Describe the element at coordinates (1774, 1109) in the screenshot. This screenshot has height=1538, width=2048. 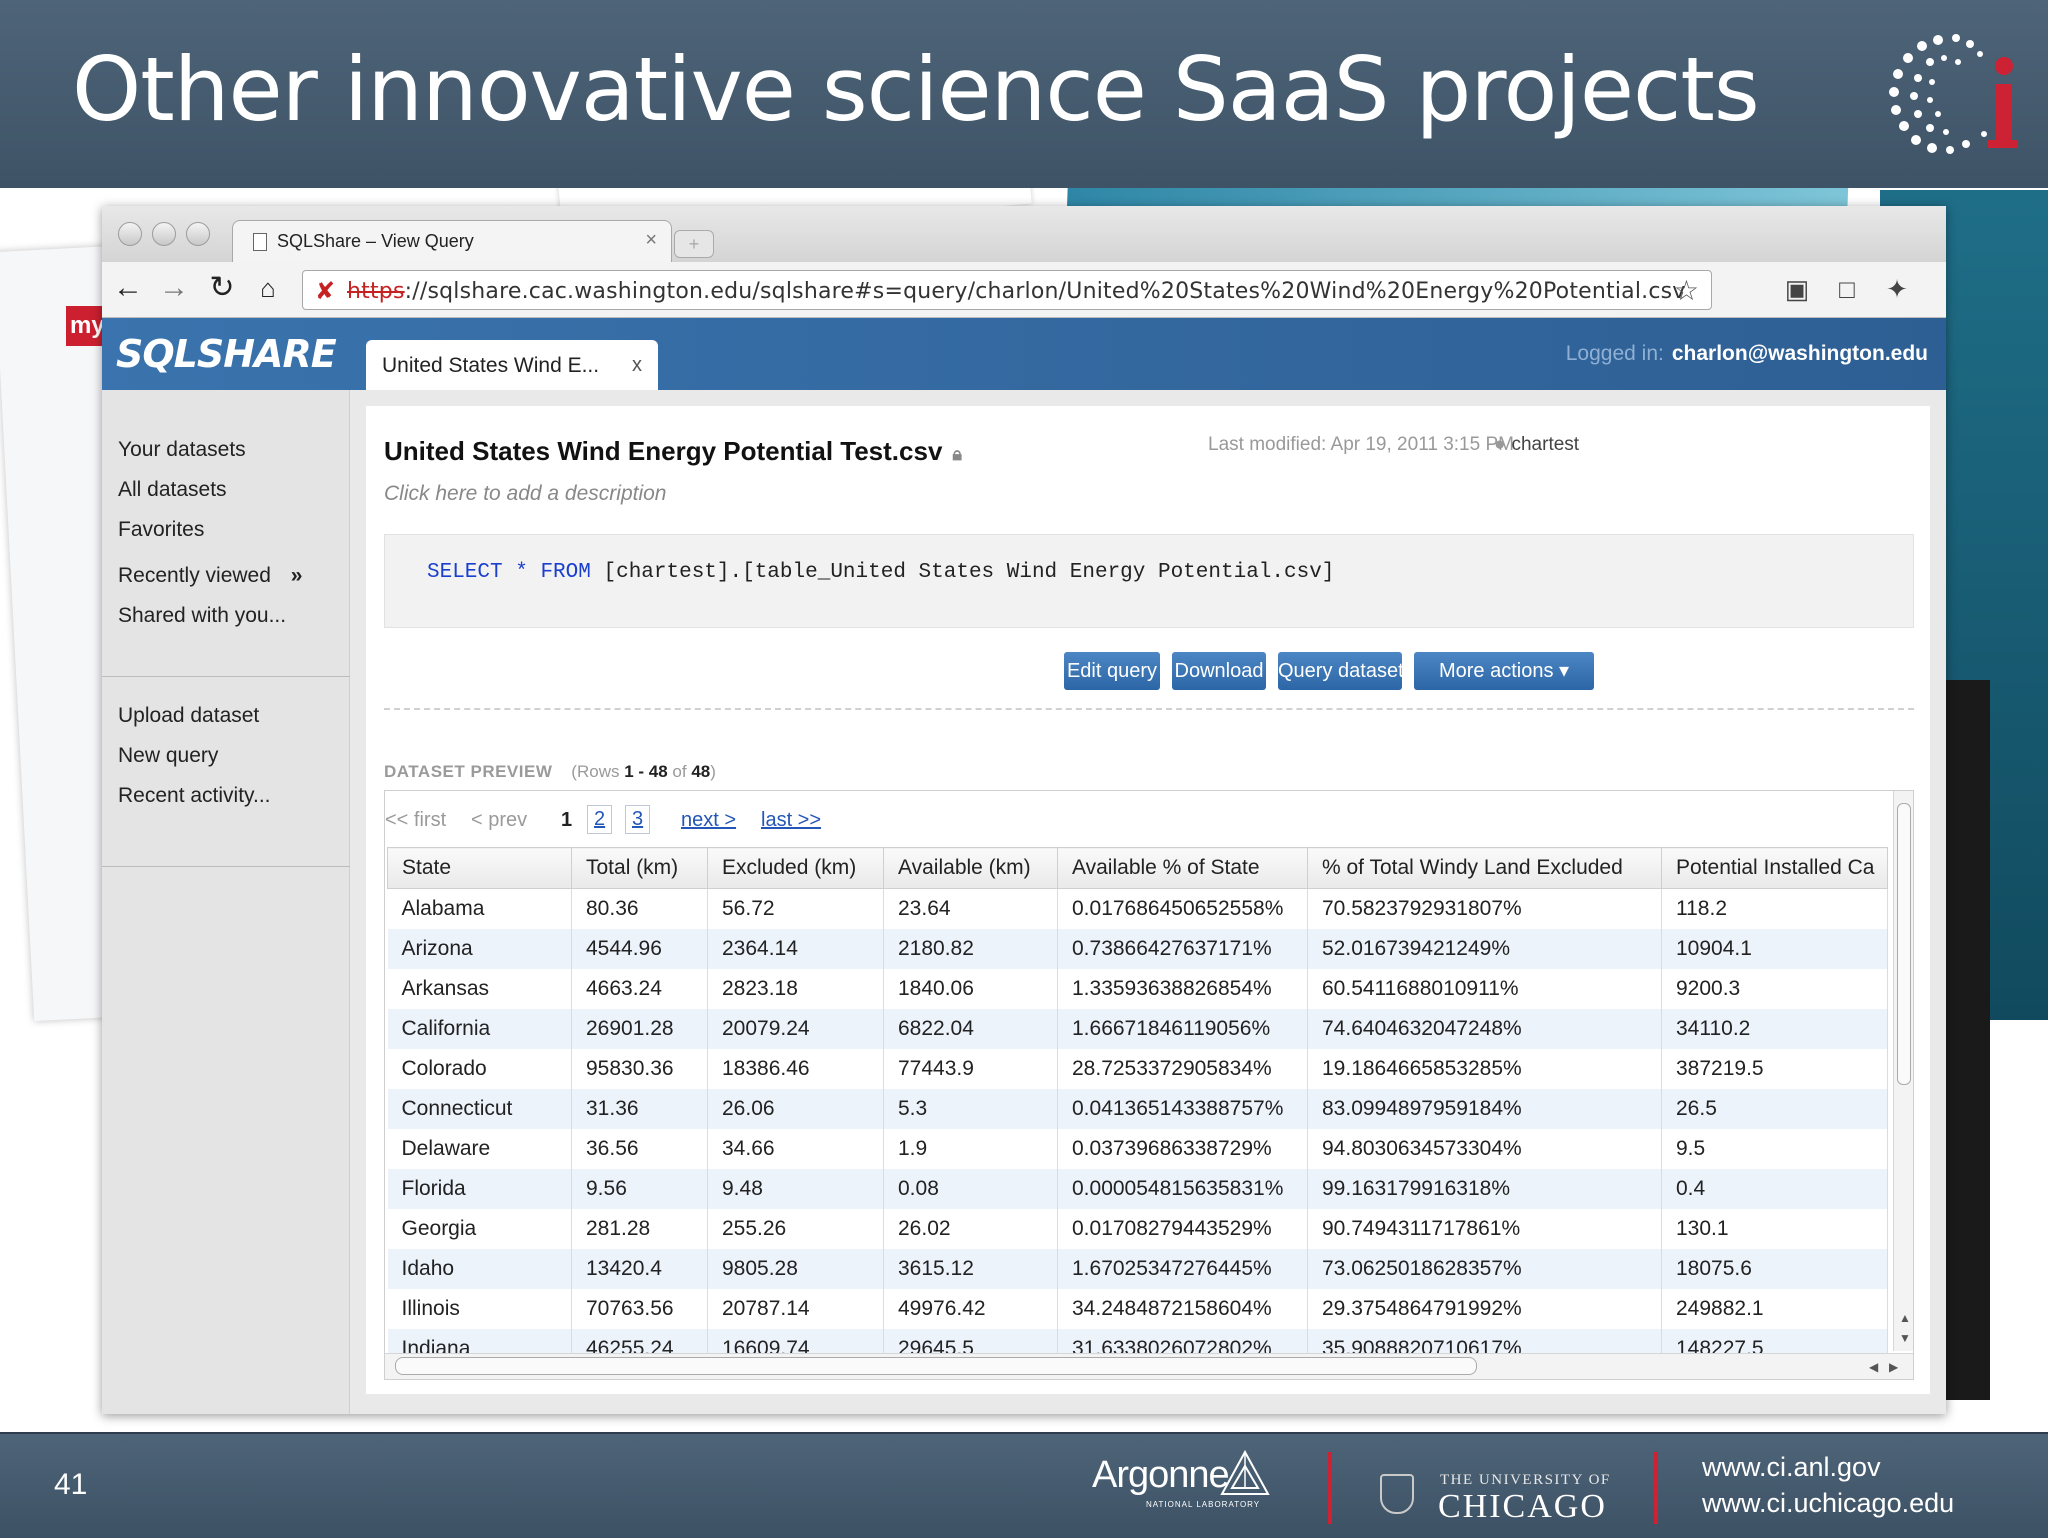
I see `table-cell: 26.5` at that location.